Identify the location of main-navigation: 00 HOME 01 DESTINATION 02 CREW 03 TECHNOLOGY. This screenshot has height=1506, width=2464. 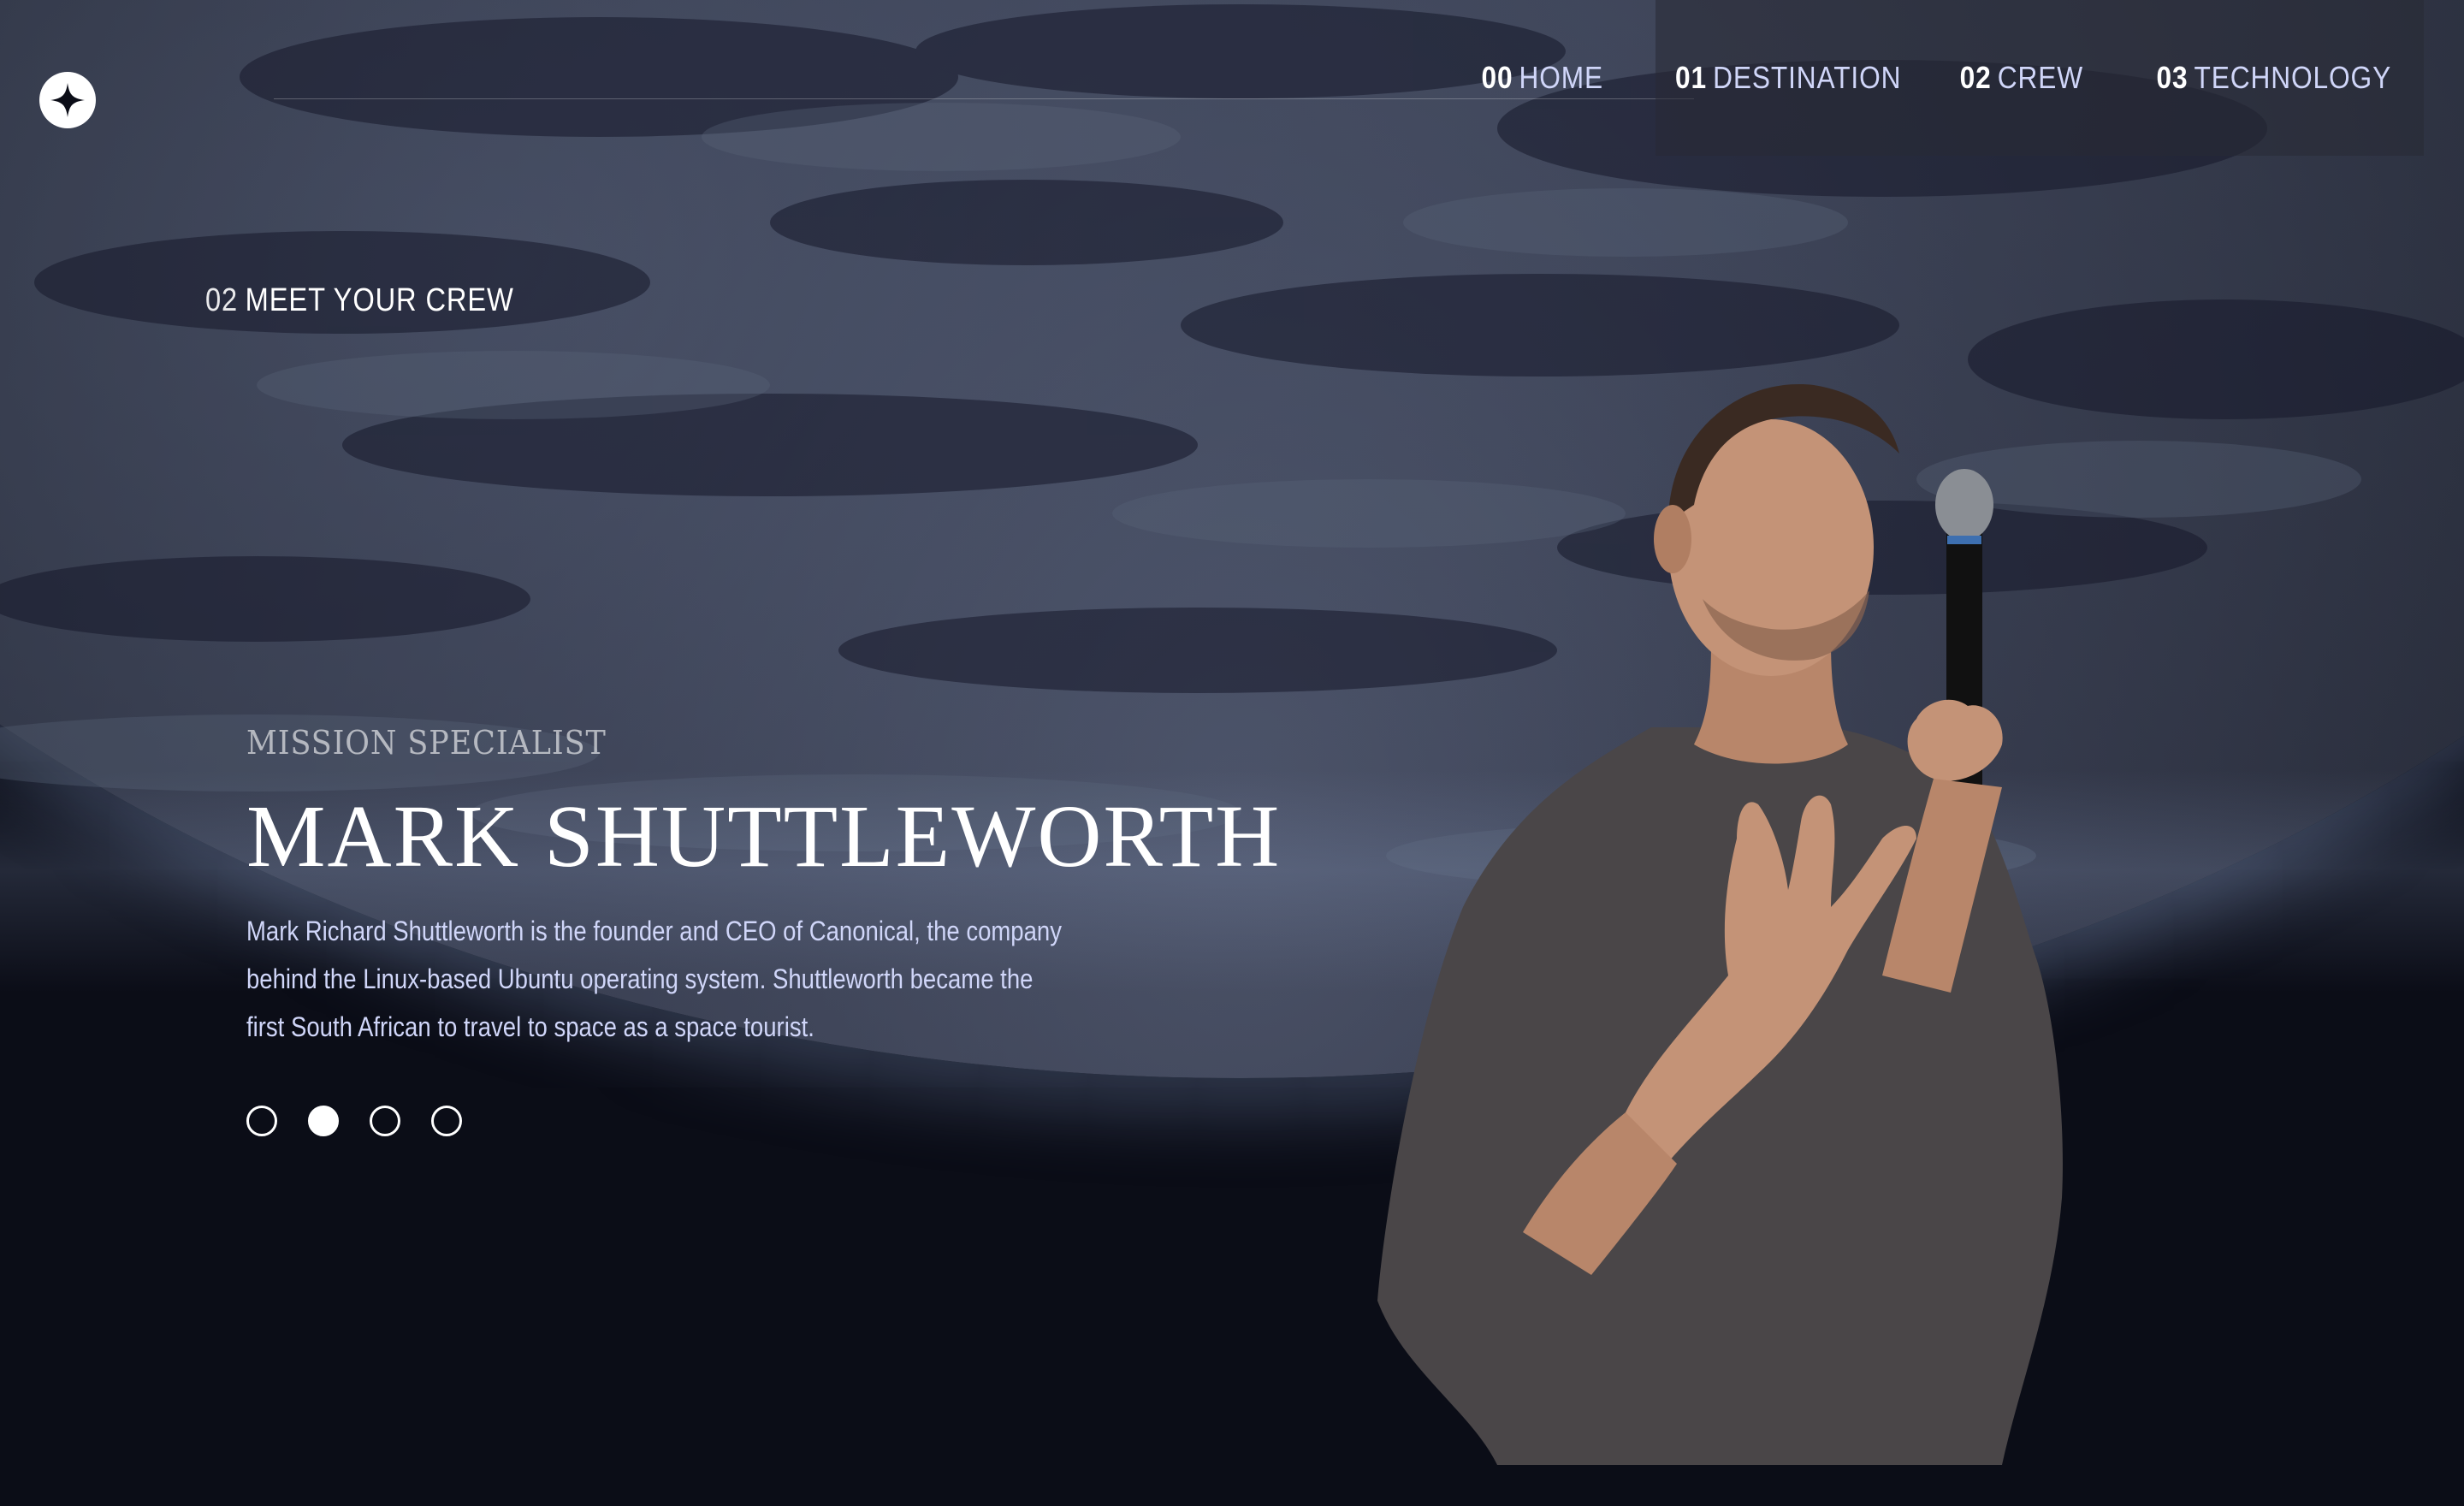
(1953, 78).